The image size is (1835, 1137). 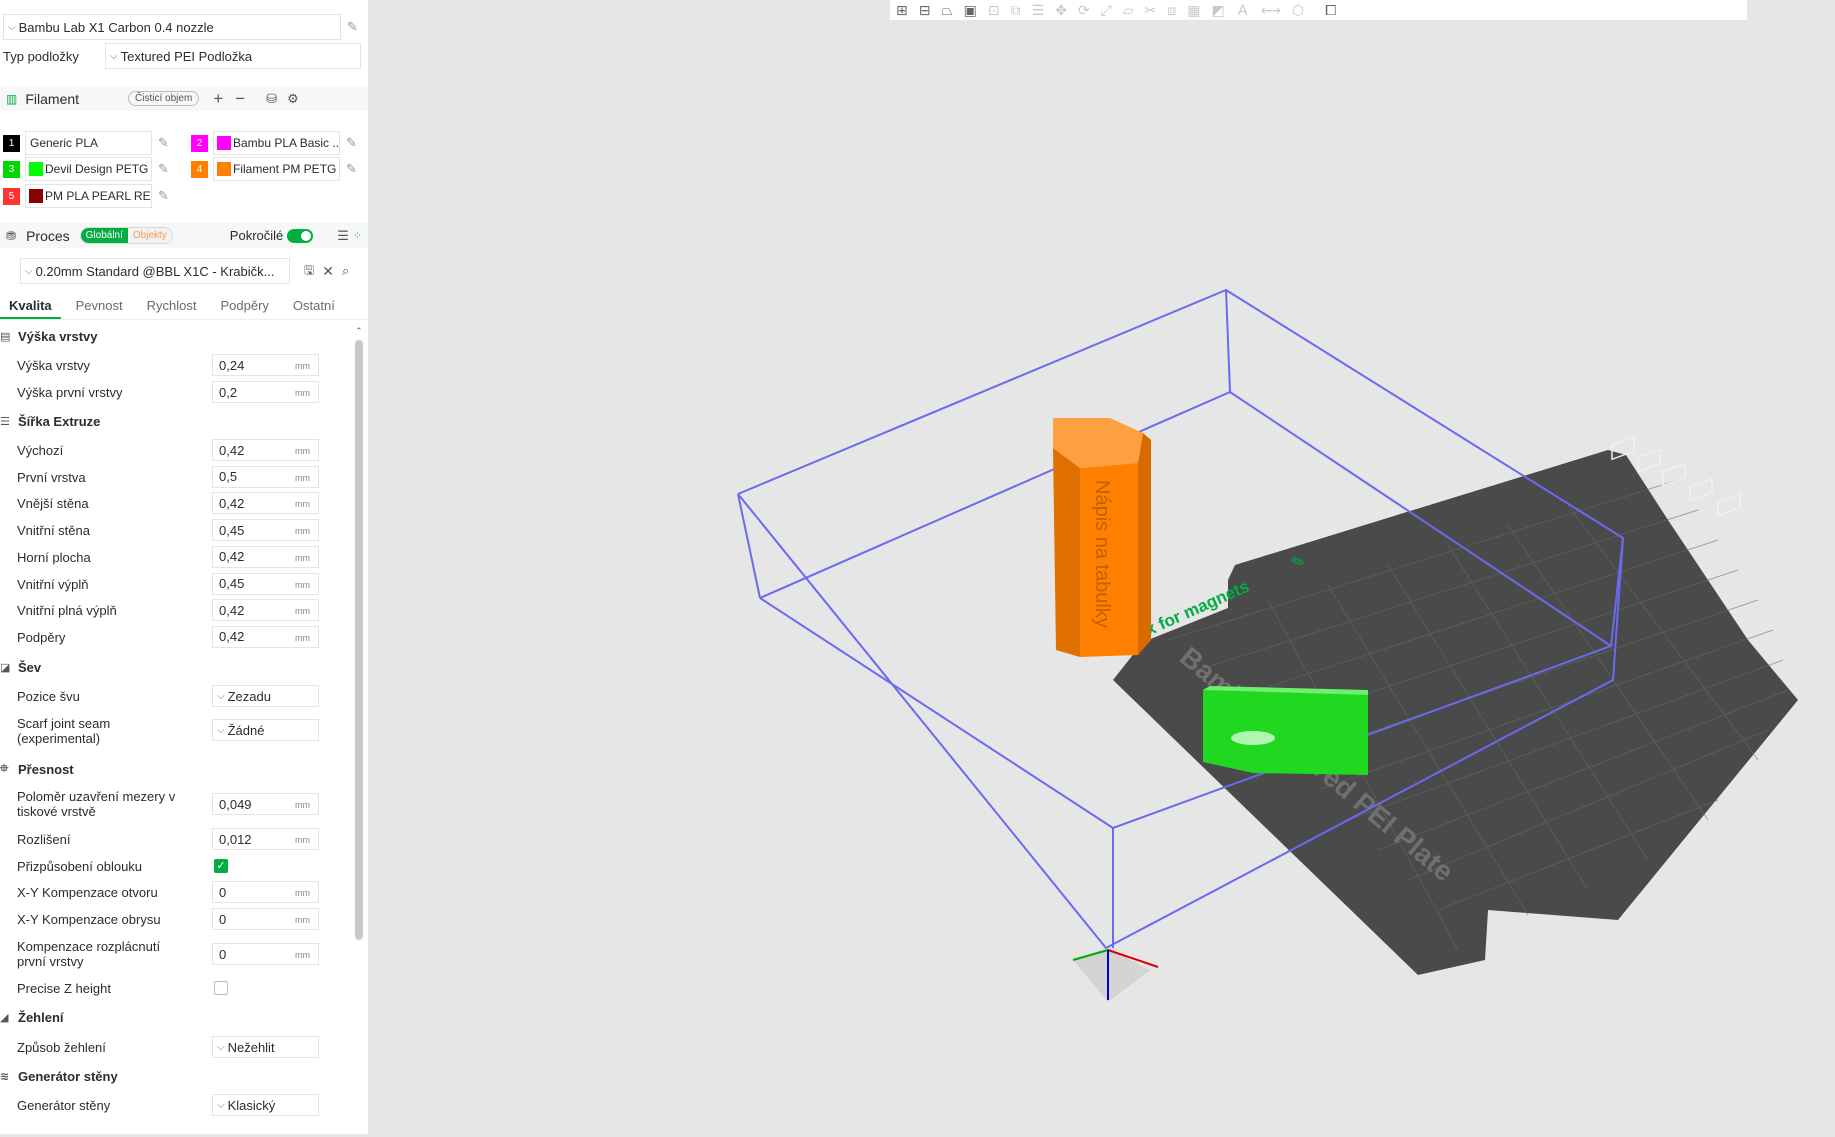 What do you see at coordinates (1701, 489) in the screenshot?
I see `plate-lock-icon` at bounding box center [1701, 489].